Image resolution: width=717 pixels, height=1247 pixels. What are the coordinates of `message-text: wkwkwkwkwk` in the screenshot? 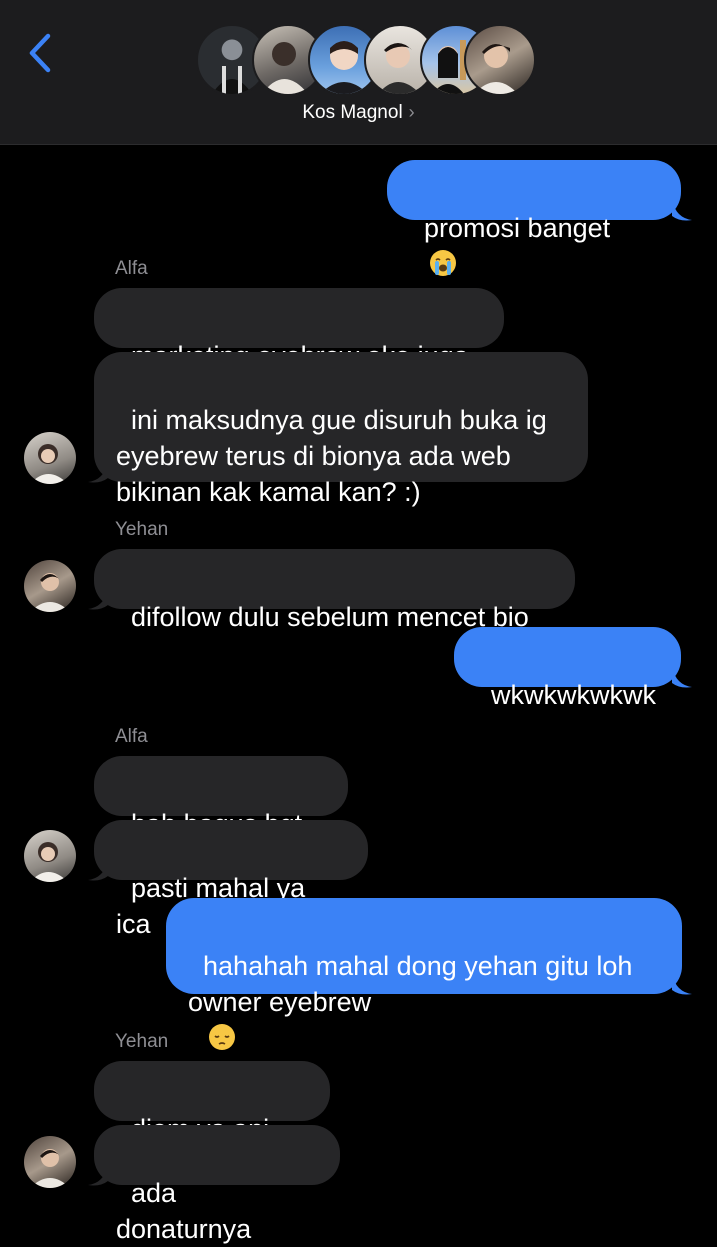 It's located at (574, 695).